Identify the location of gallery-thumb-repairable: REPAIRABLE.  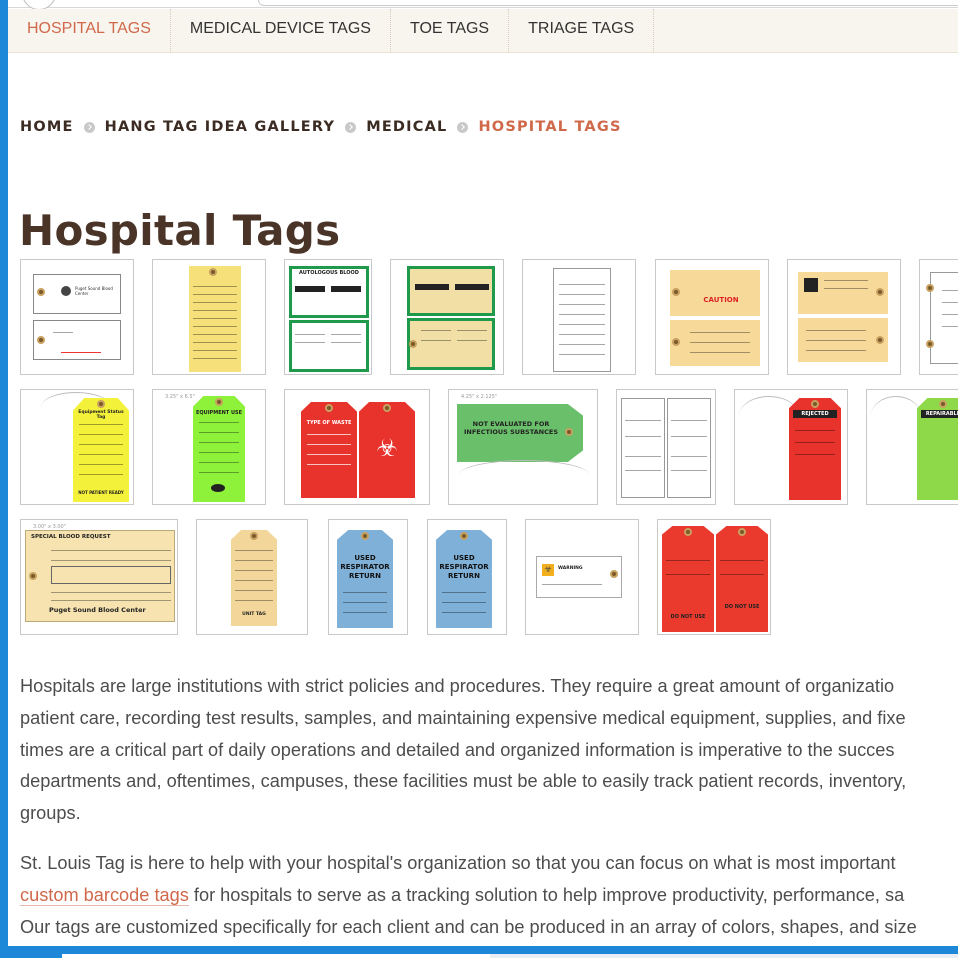
(912, 447).